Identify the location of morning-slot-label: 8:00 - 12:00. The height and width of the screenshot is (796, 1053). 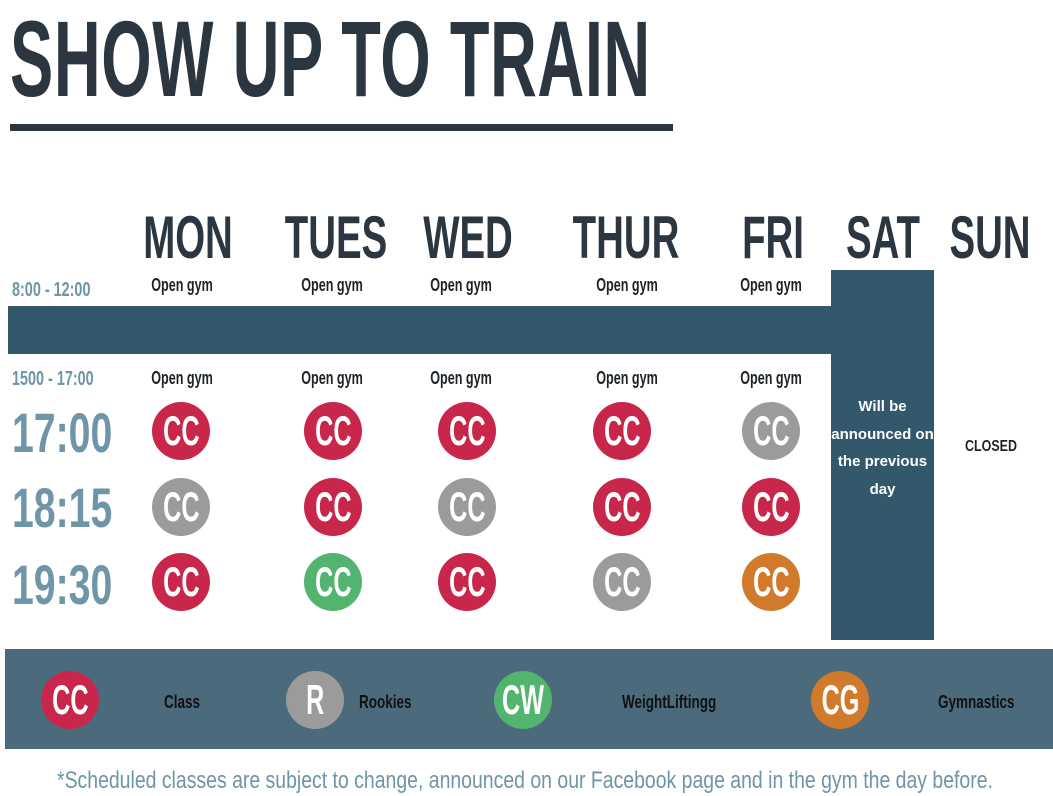
(51, 290).